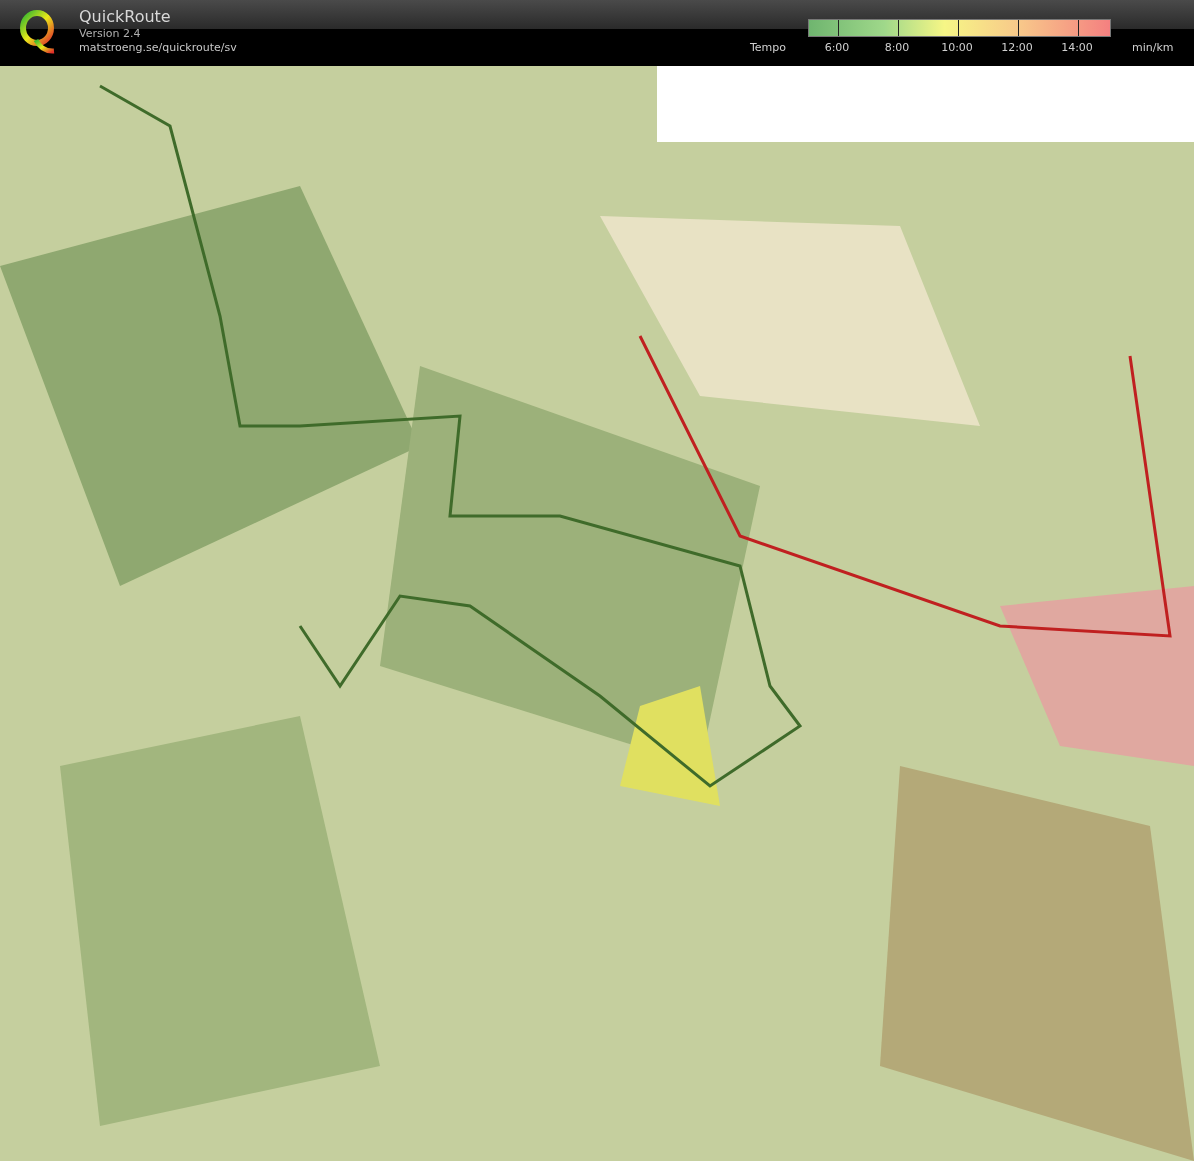 This screenshot has width=1194, height=1161. What do you see at coordinates (125, 17) in the screenshot?
I see `app-title: QuickRoute` at bounding box center [125, 17].